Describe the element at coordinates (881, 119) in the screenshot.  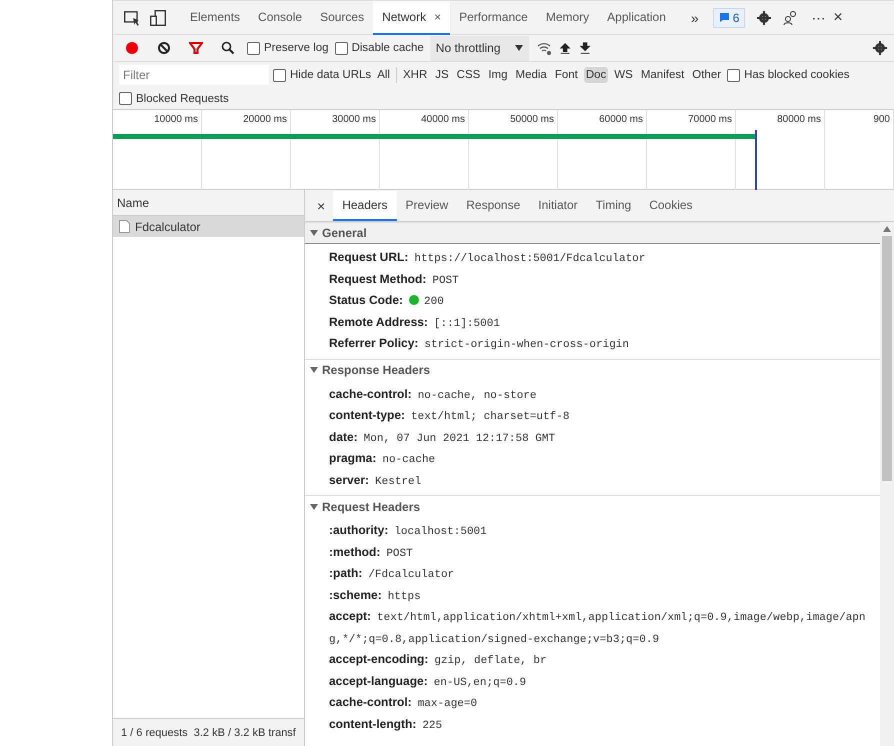
I see `tick-label: 900` at that location.